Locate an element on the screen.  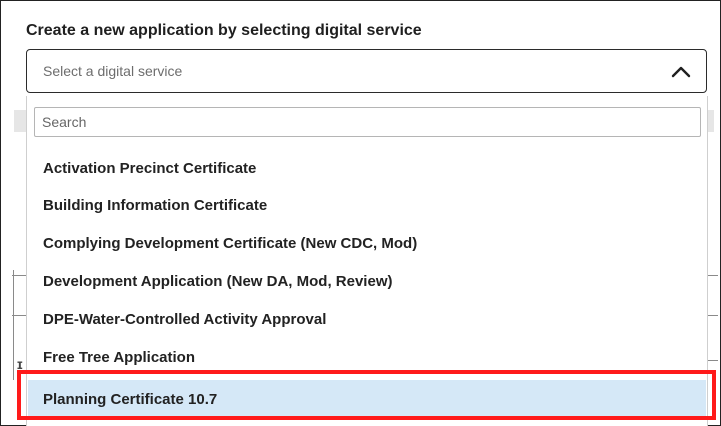
select-placeholder: Select a digital service is located at coordinates (113, 71).